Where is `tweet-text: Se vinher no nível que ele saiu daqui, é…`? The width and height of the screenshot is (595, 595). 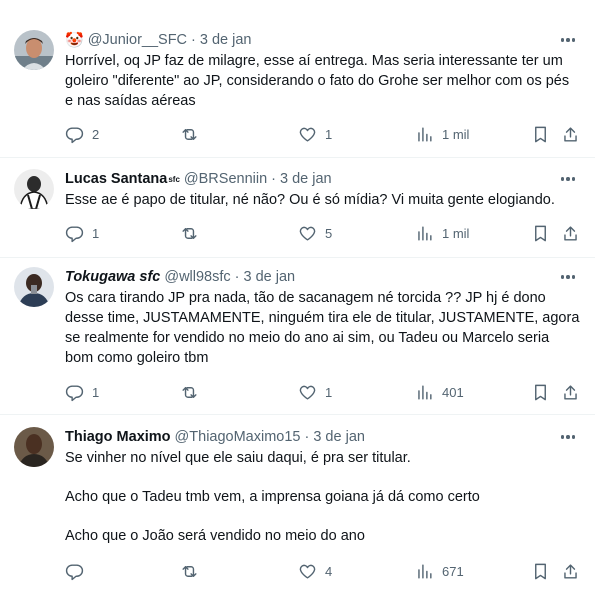
tweet-text: Se vinher no nível que ele saiu daqui, é… is located at coordinates (323, 497).